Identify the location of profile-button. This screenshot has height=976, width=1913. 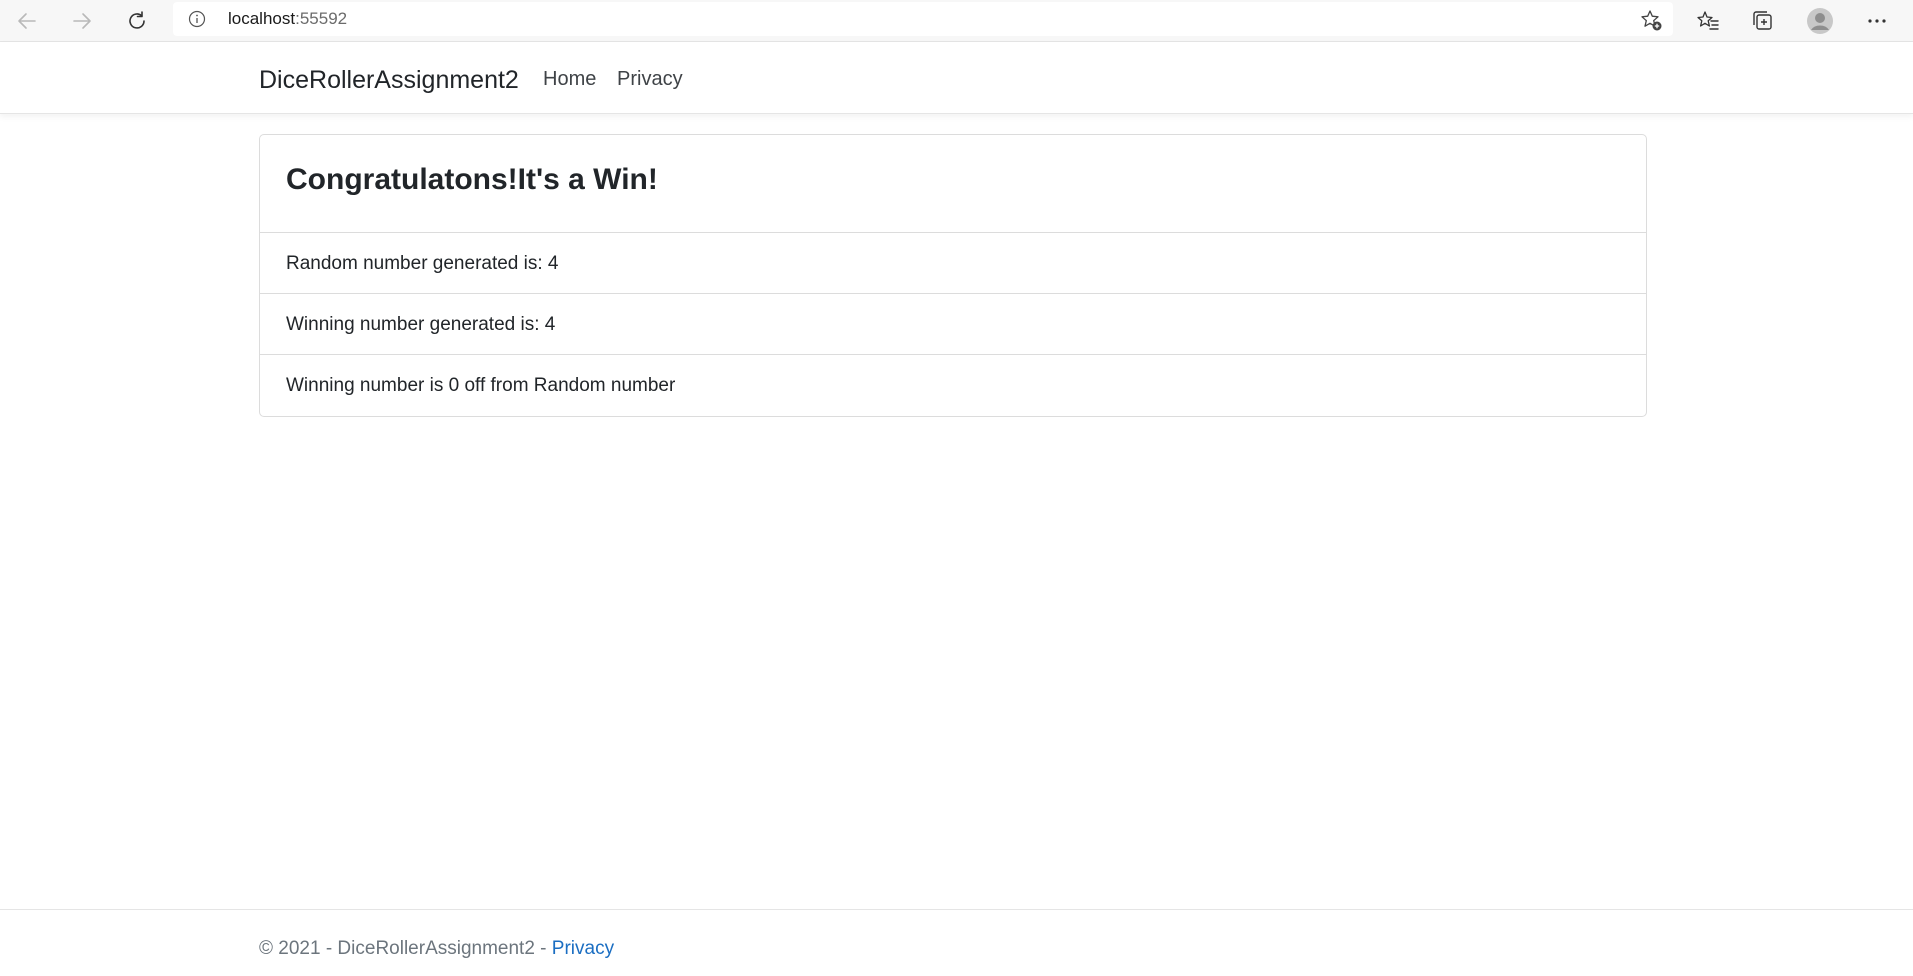
(1820, 21).